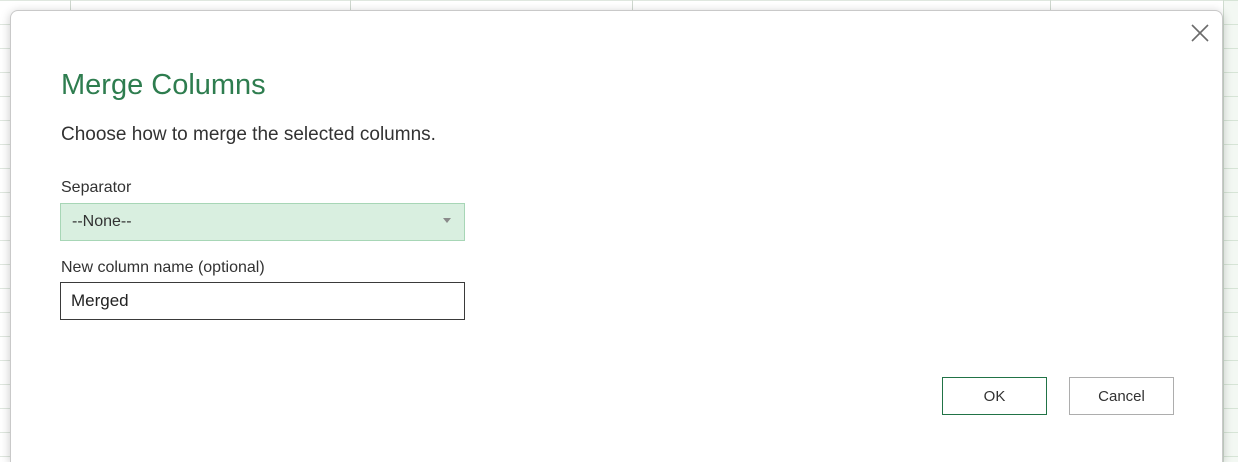 This screenshot has width=1238, height=462. Describe the element at coordinates (1230, 231) in the screenshot. I see `background-spreadsheet` at that location.